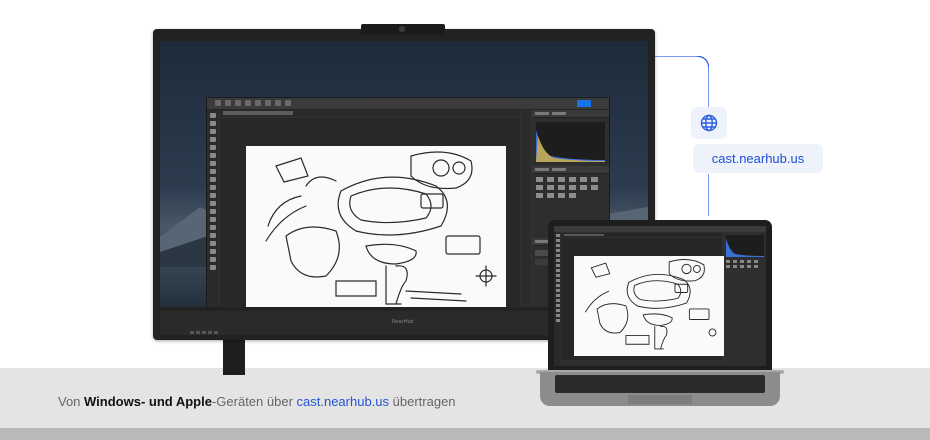  I want to click on laptop-document-title, so click(584, 235).